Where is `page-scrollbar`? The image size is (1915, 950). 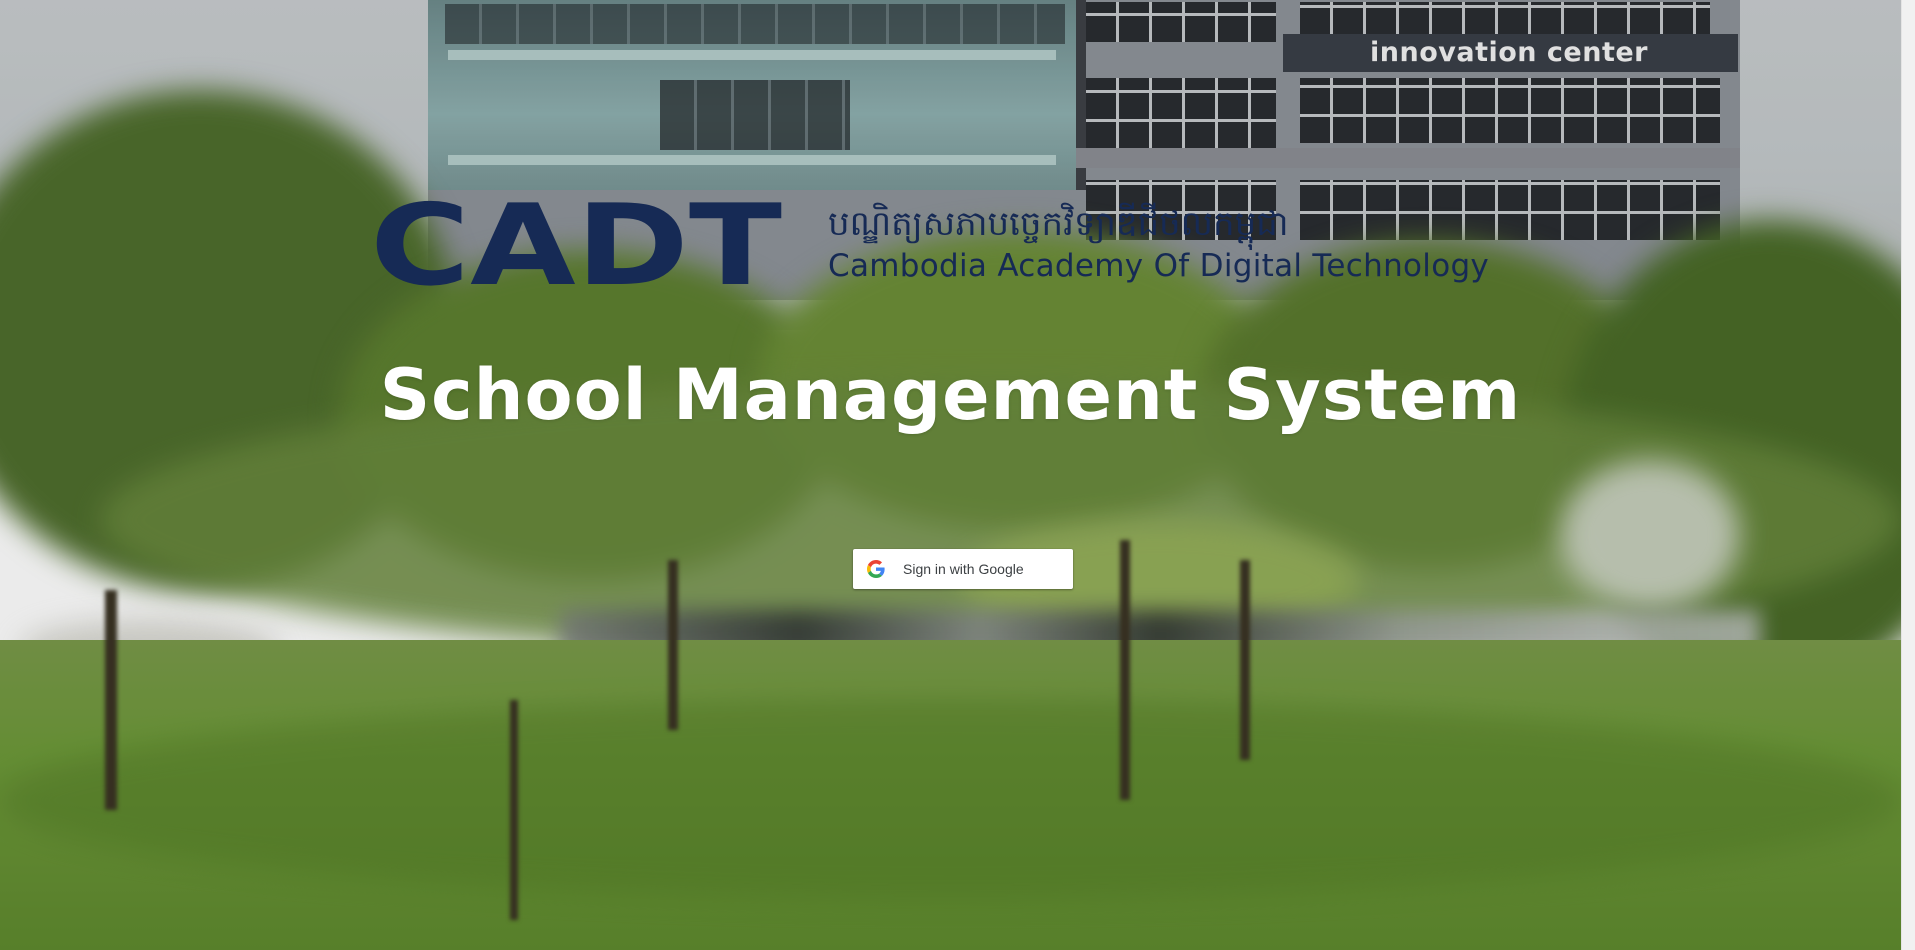 page-scrollbar is located at coordinates (1908, 475).